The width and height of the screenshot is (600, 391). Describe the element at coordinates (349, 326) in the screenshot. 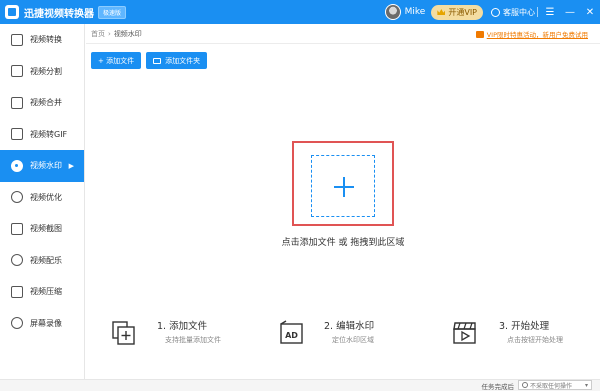

I see `step-title: 2. 编辑水印` at that location.